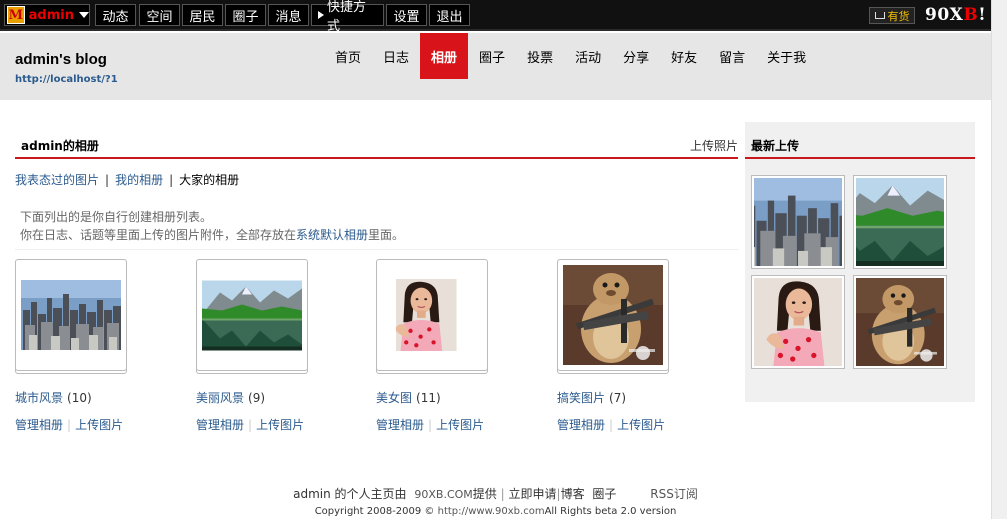 The height and width of the screenshot is (519, 1007). Describe the element at coordinates (209, 179) in the screenshot. I see `tab-everyone-albums: 大家的相册` at that location.